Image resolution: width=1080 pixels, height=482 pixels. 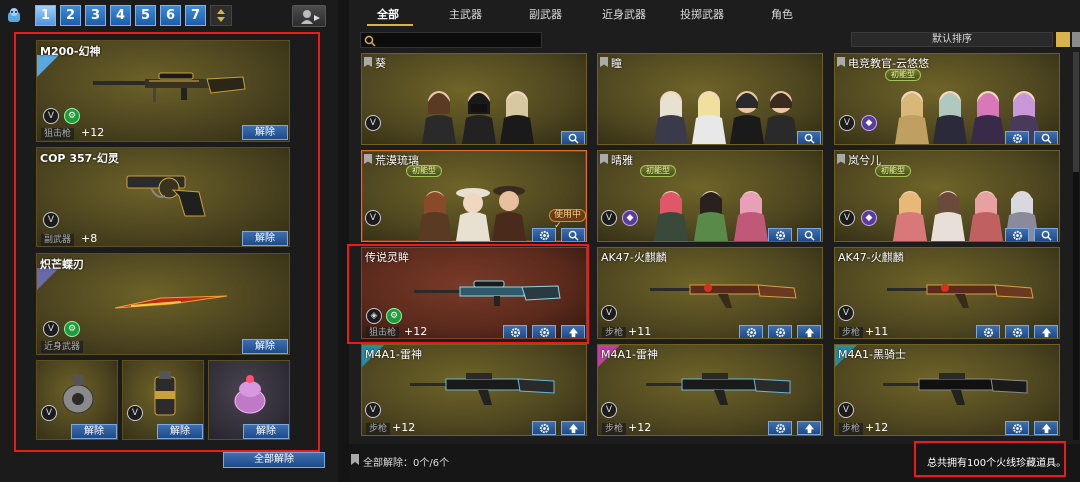 What do you see at coordinates (14, 15) in the screenshot?
I see `backpack-icon` at bounding box center [14, 15].